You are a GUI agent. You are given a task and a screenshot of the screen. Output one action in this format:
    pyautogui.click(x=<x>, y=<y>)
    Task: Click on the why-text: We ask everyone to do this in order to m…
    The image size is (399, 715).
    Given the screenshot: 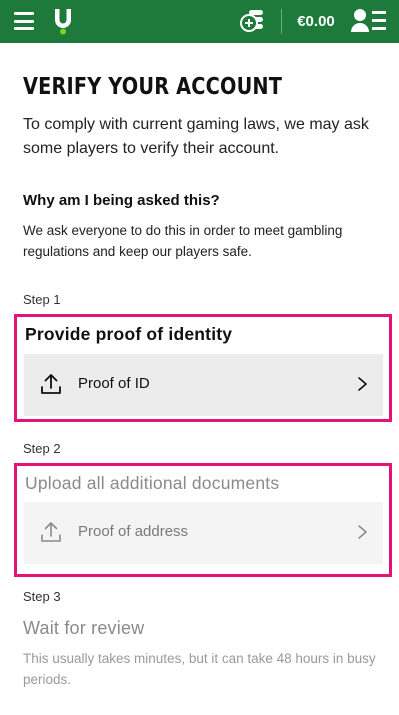 What is the action you would take?
    pyautogui.click(x=183, y=241)
    